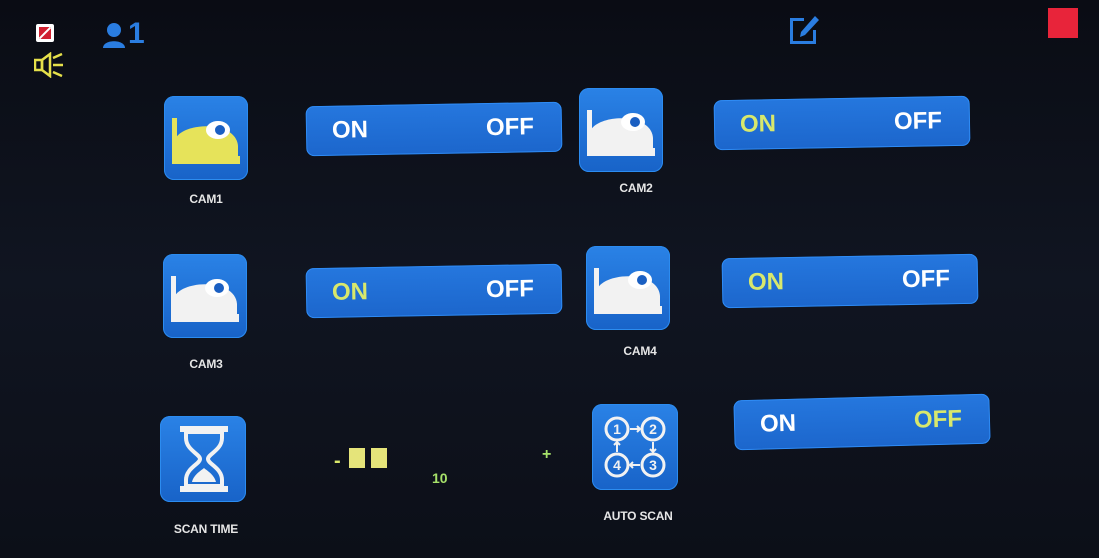  I want to click on auto-scan-sequence-icon: 1 2 3 4, so click(635, 447).